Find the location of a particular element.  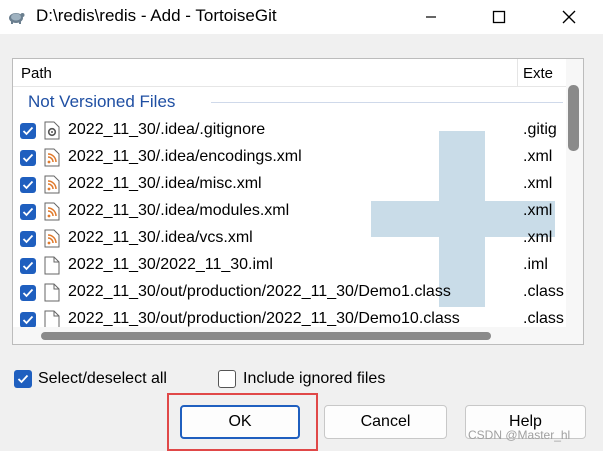

select-all-checkbox is located at coordinates (23, 379).